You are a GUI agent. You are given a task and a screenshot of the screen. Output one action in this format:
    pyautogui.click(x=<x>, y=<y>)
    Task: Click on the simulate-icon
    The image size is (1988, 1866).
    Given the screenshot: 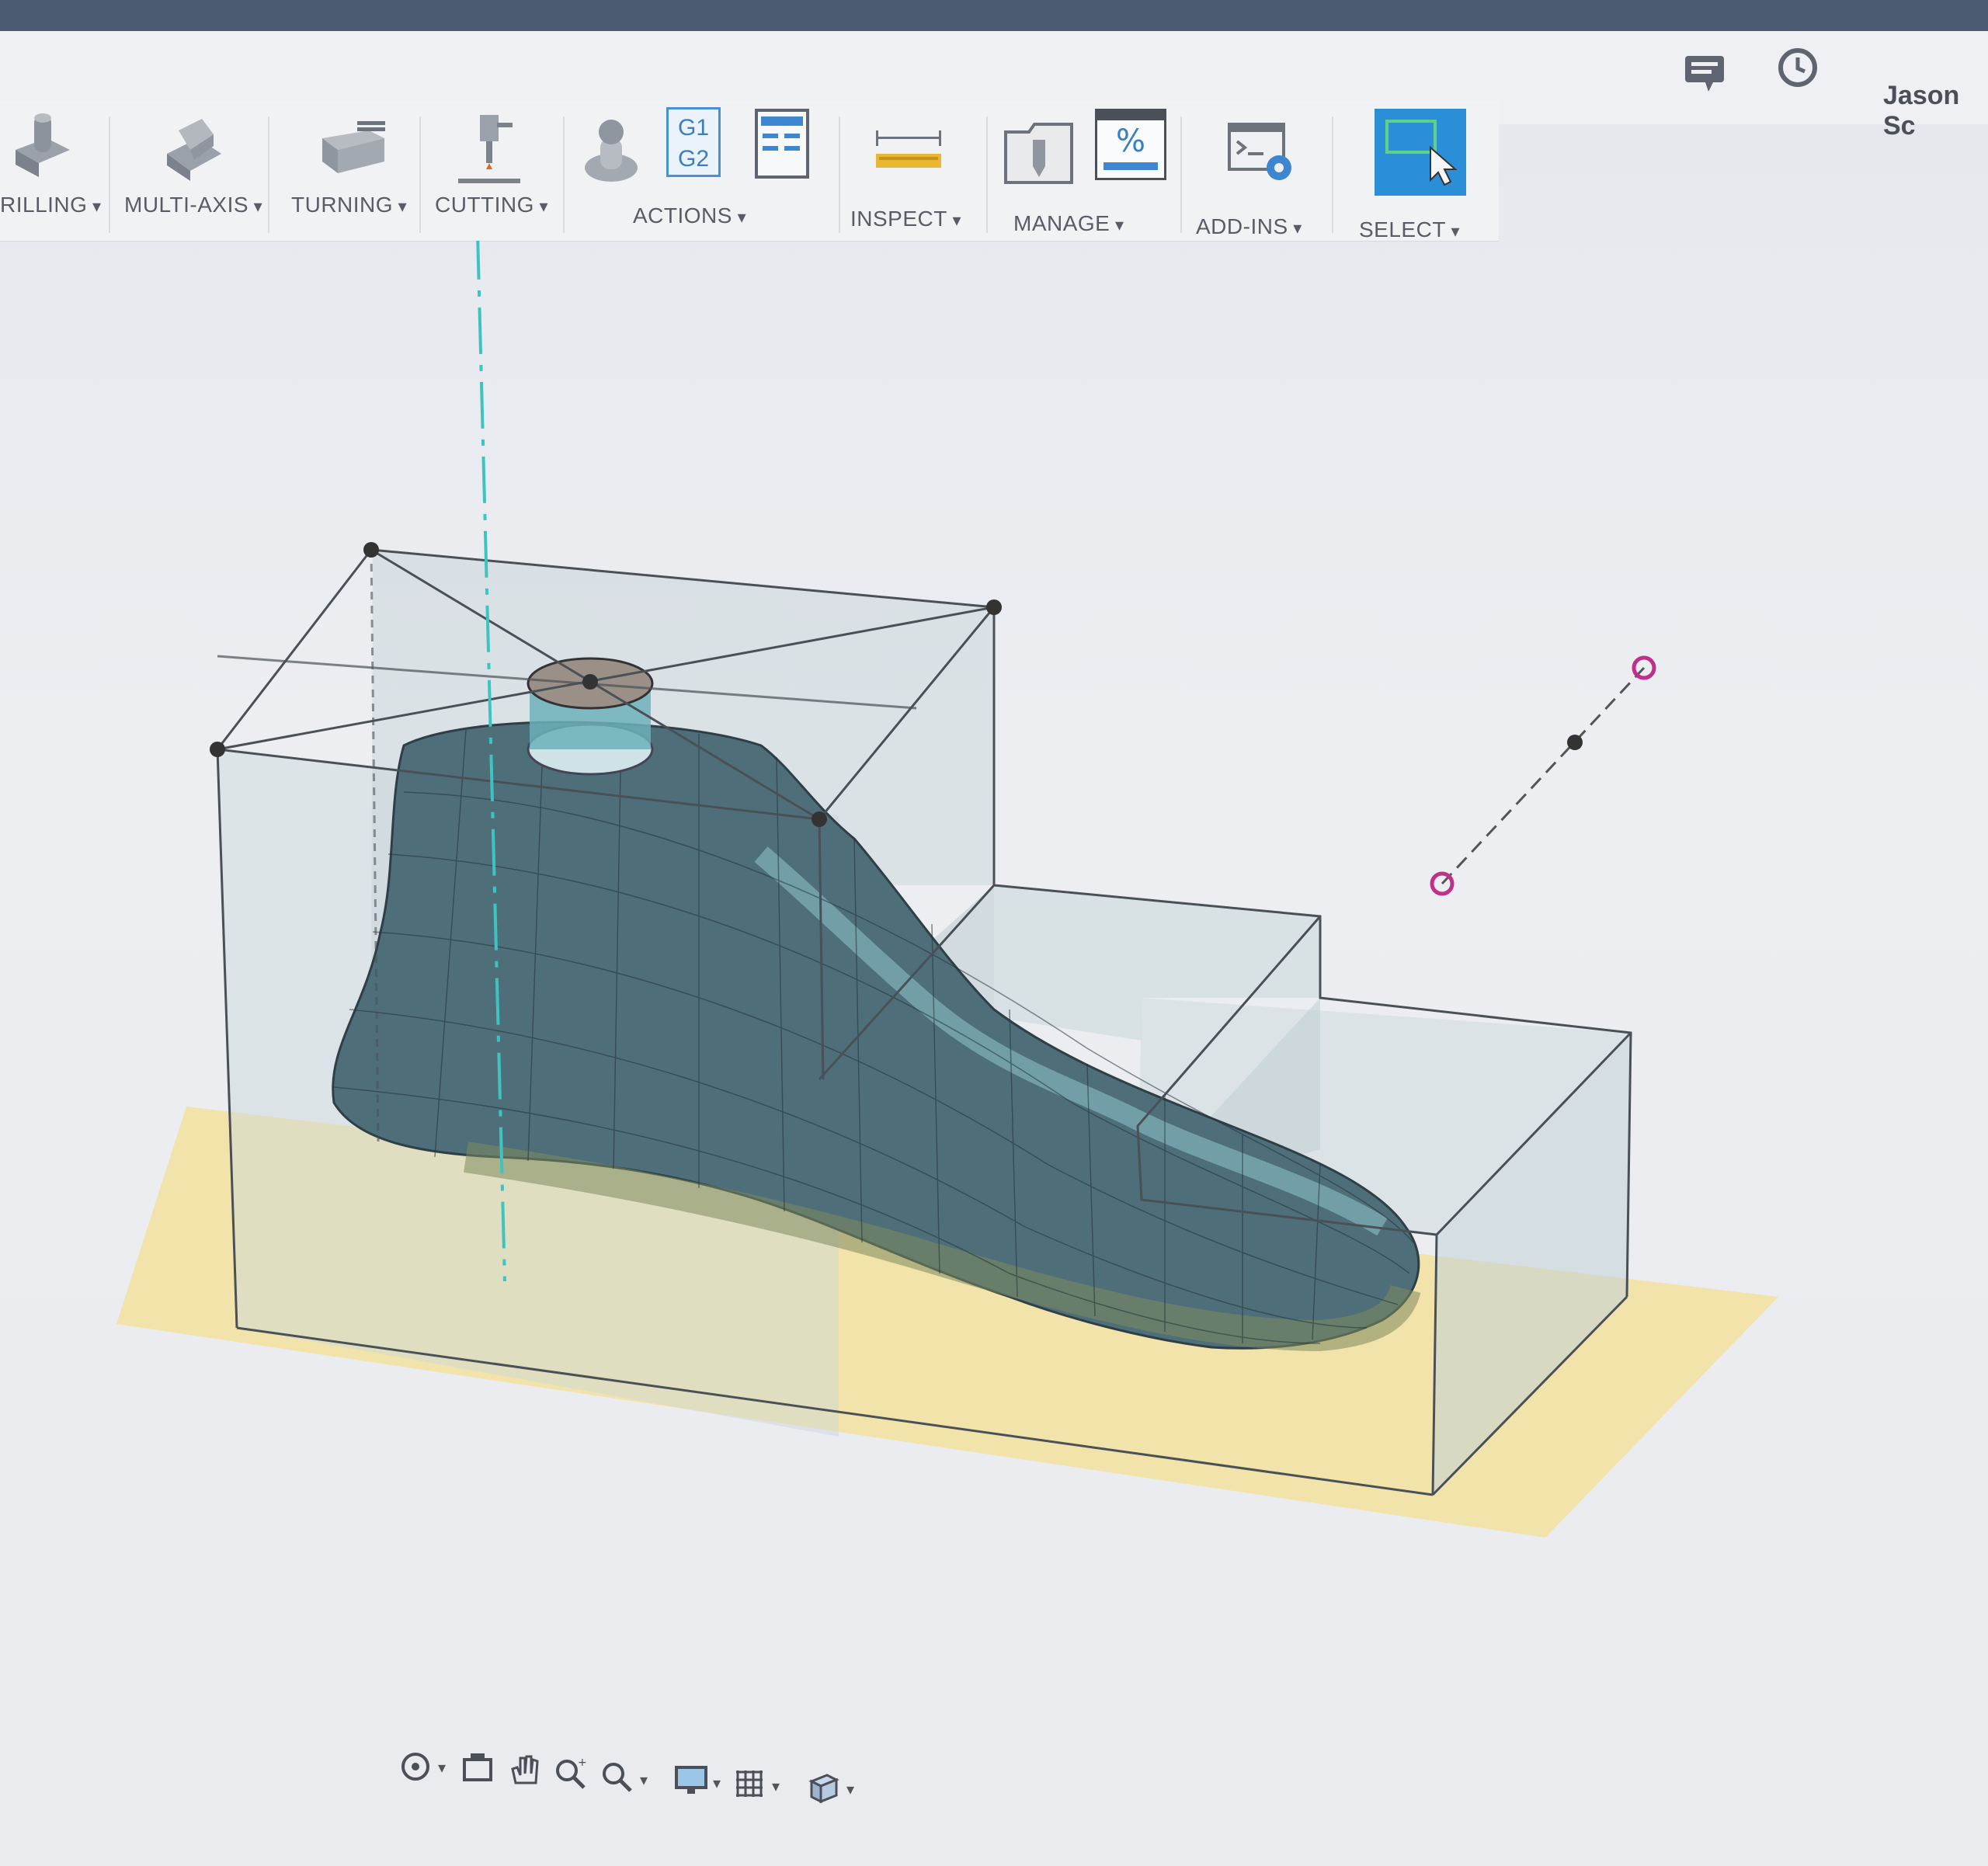 What is the action you would take?
    pyautogui.click(x=613, y=150)
    